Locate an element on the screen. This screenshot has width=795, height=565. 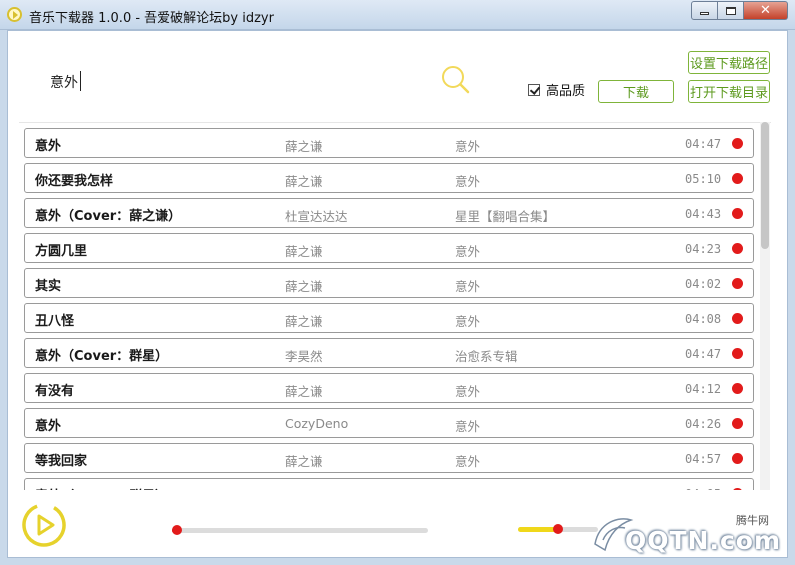
volume-fill is located at coordinates (538, 529).